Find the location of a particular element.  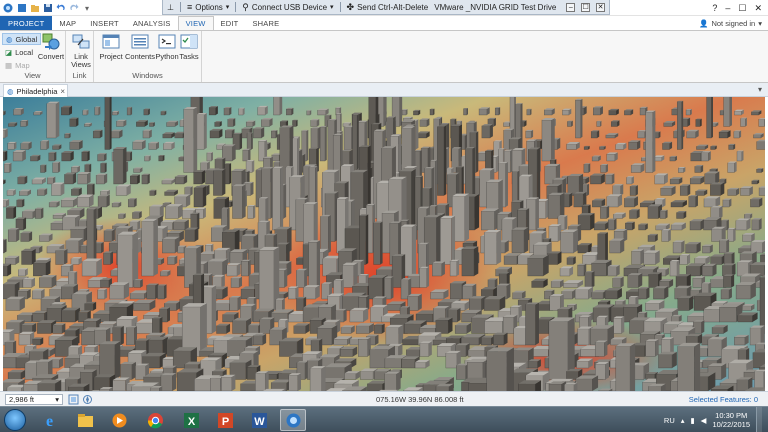

project-pane-button: Project is located at coordinates (111, 47).